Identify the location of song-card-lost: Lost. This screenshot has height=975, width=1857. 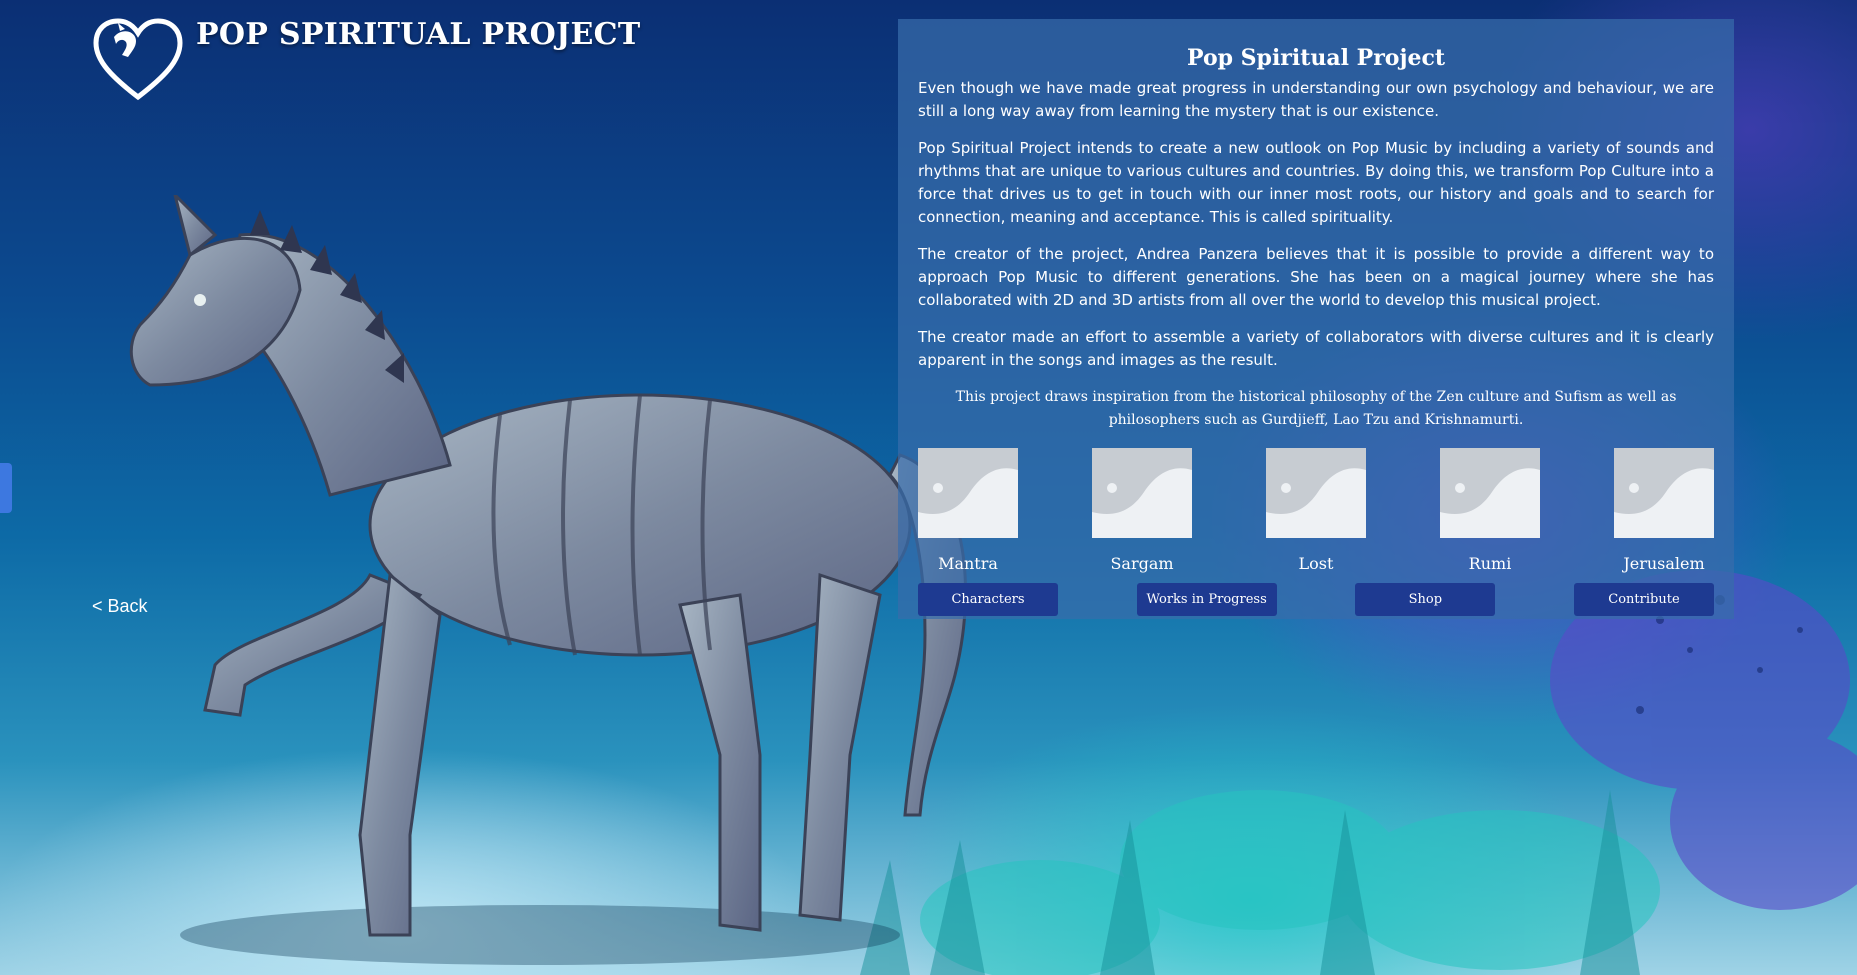
(1316, 510).